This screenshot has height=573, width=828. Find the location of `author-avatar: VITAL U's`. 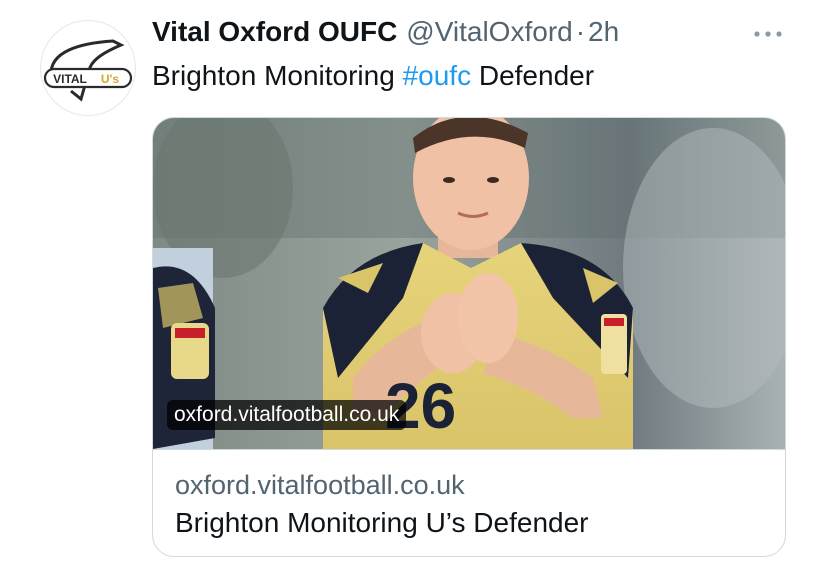

author-avatar: VITAL U's is located at coordinates (88, 68).